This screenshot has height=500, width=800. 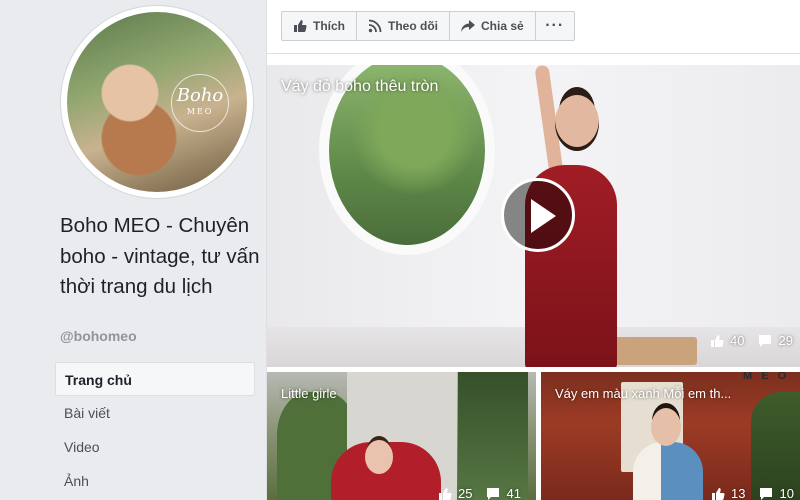 What do you see at coordinates (775, 446) in the screenshot?
I see `plant-decor` at bounding box center [775, 446].